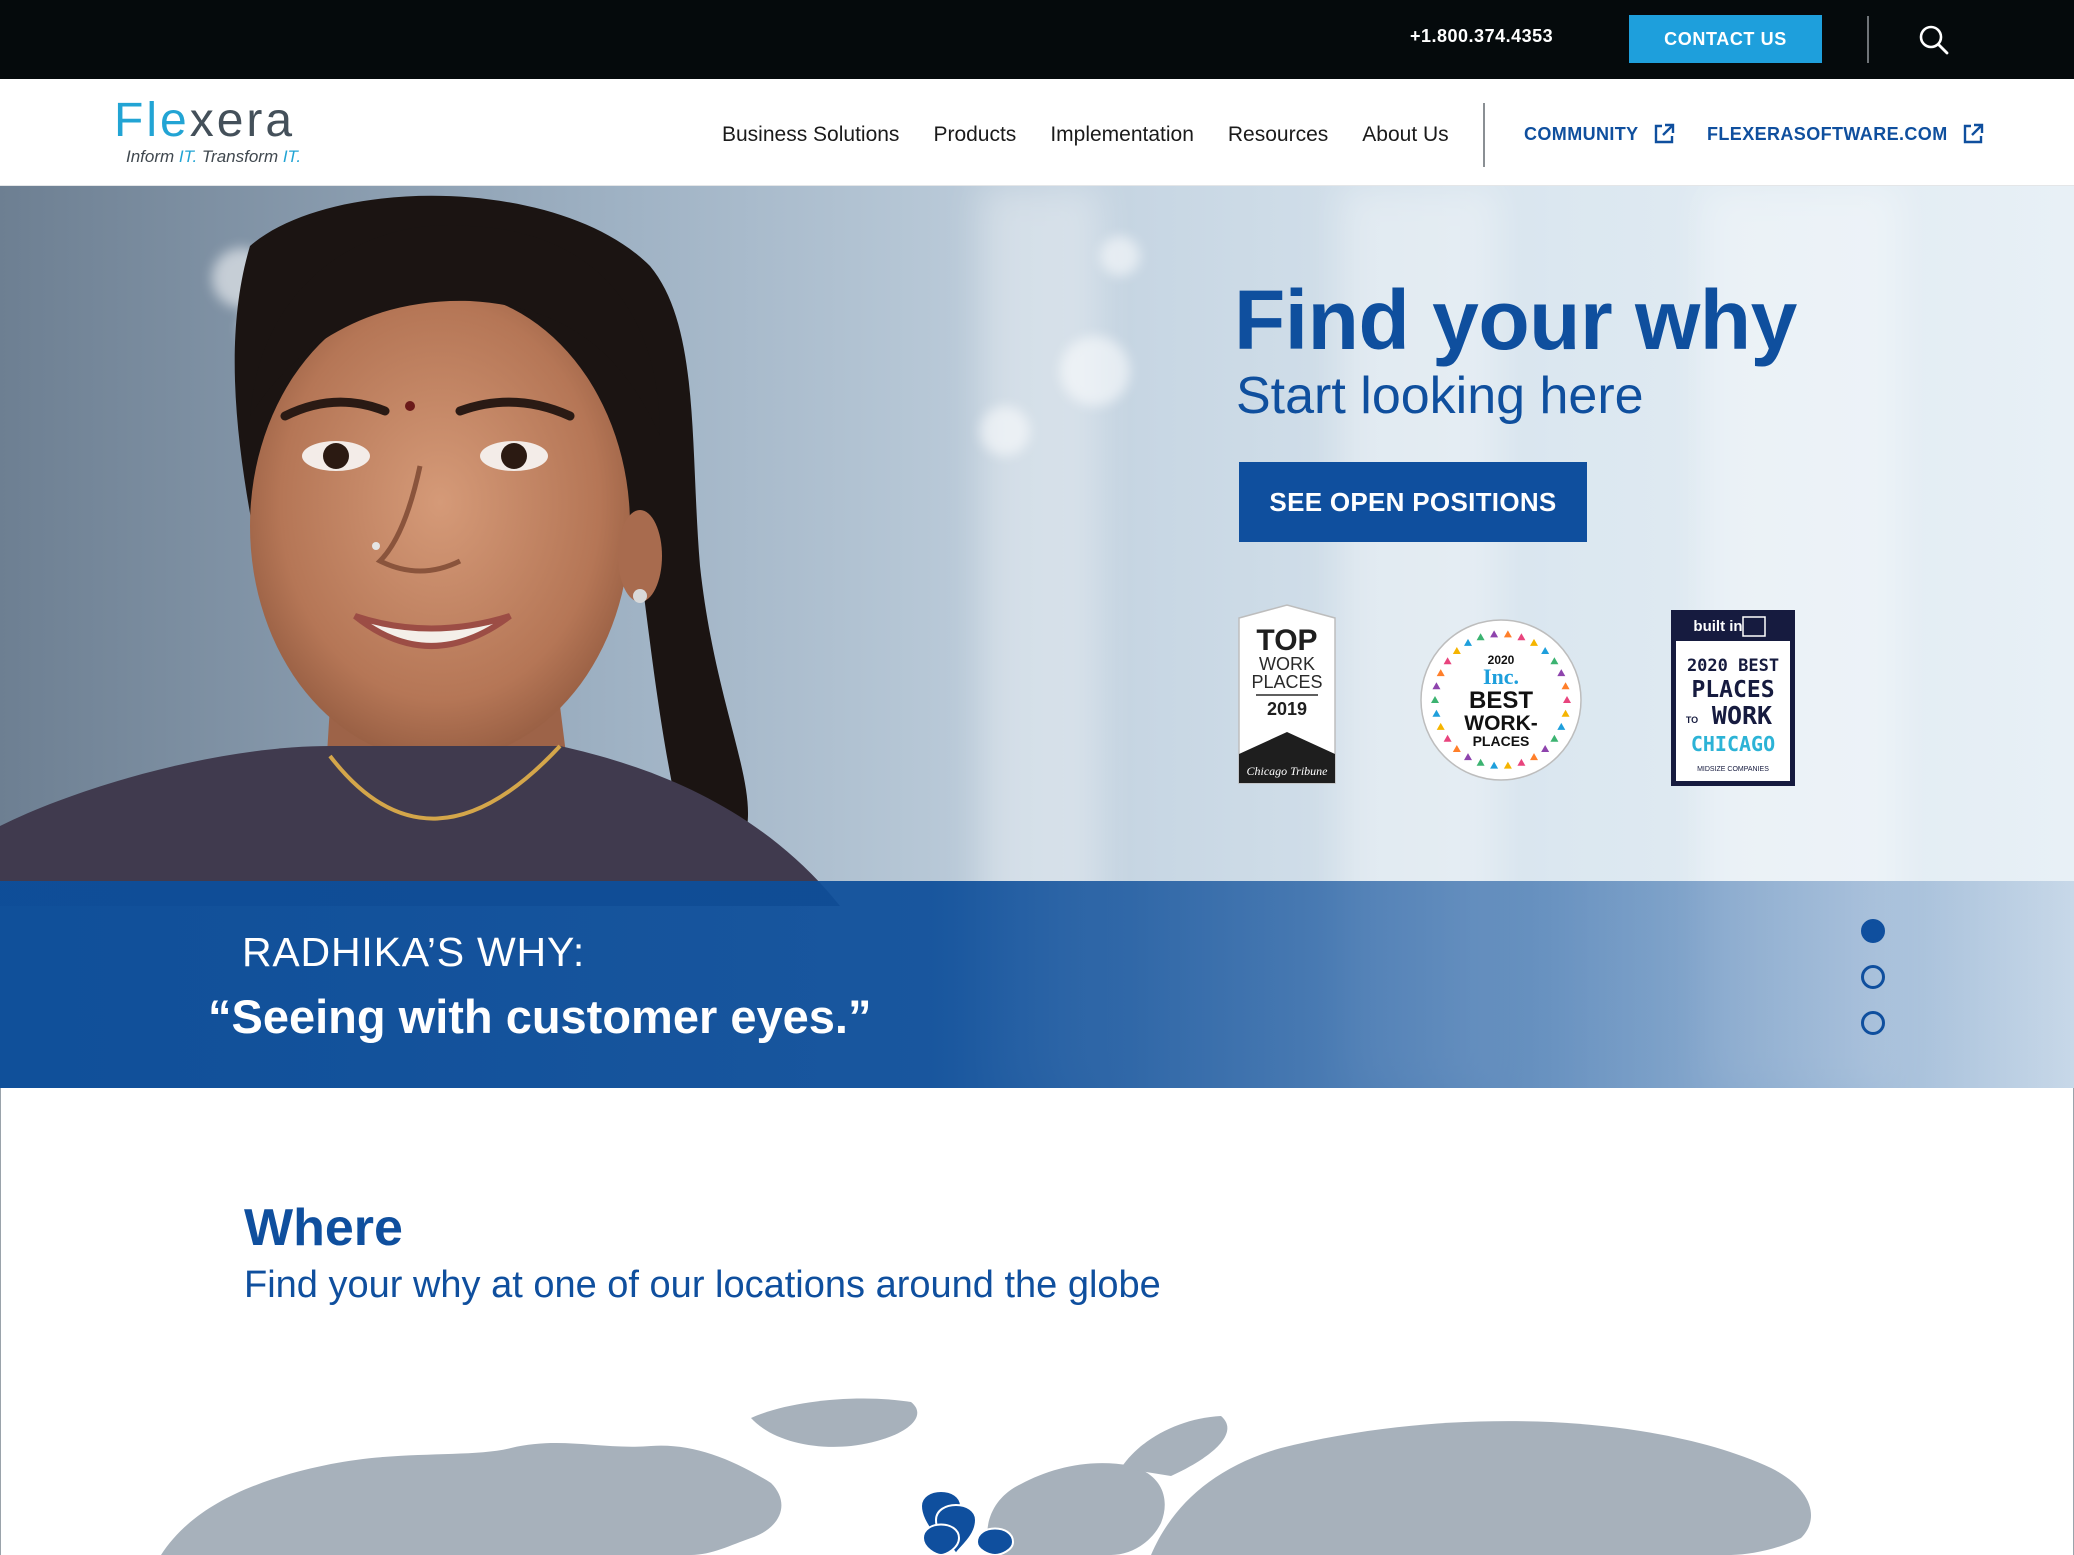 The width and height of the screenshot is (2074, 1555). Describe the element at coordinates (1278, 135) in the screenshot. I see `nav-item-resources: Resources` at that location.